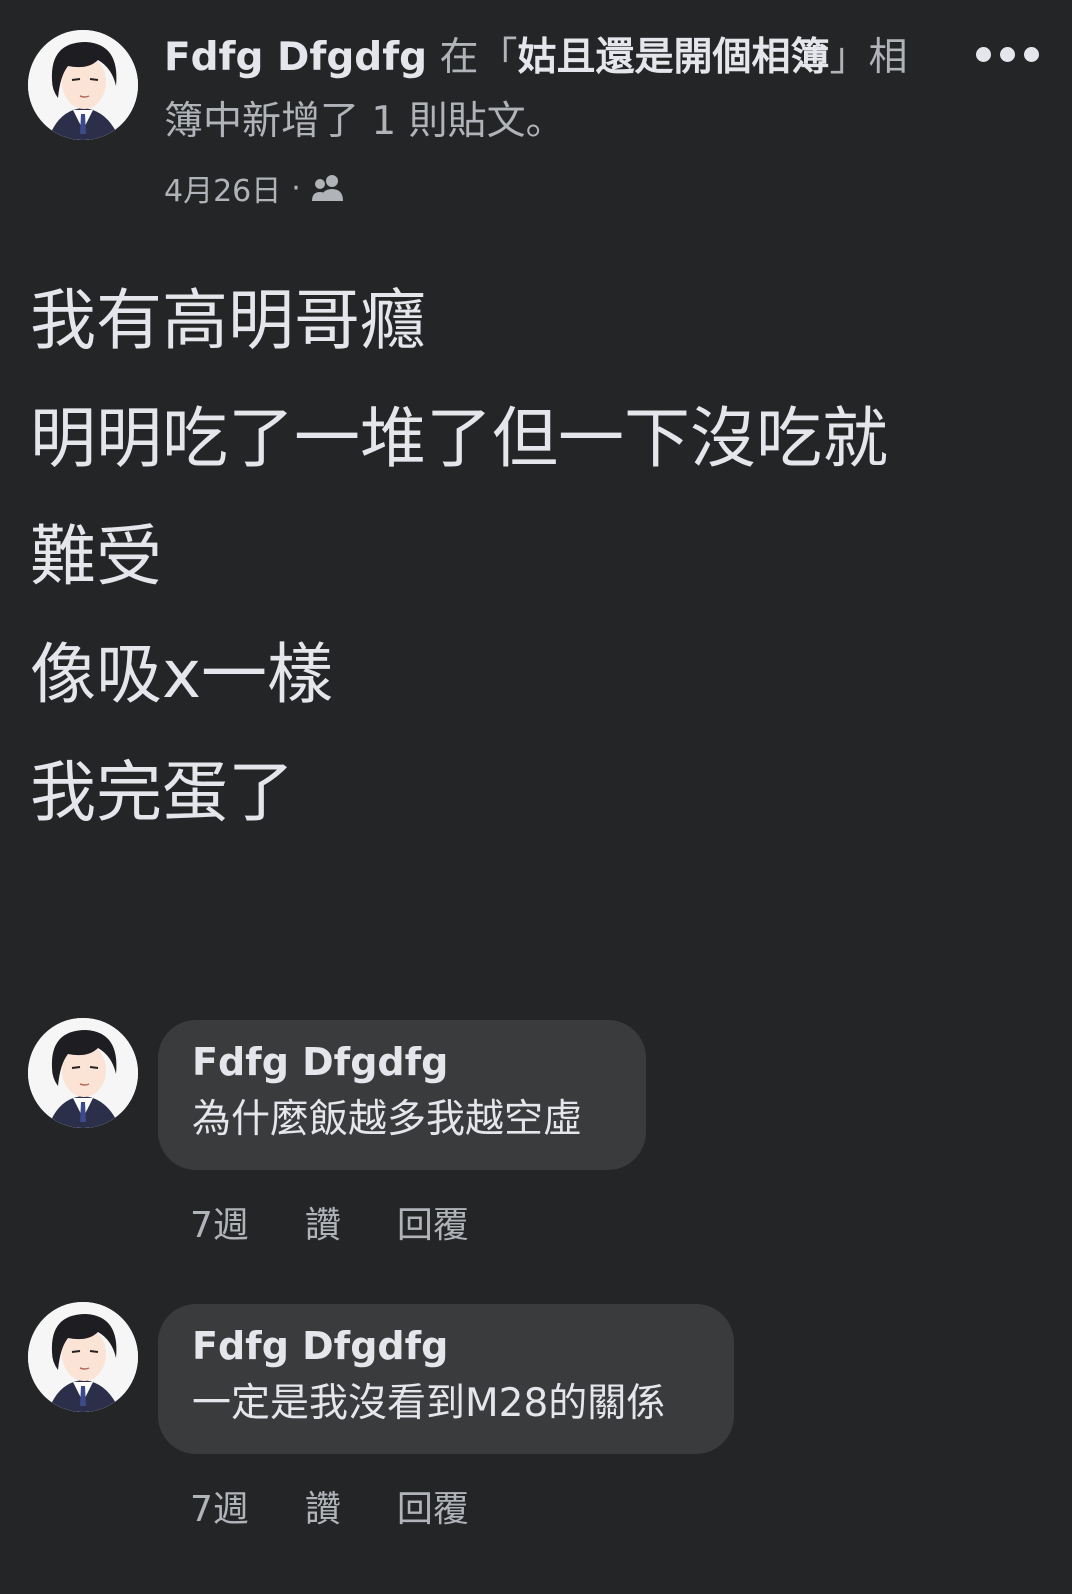 The height and width of the screenshot is (1594, 1072). What do you see at coordinates (674, 57) in the screenshot?
I see `album-name-link: 姑且還是開個相簿` at bounding box center [674, 57].